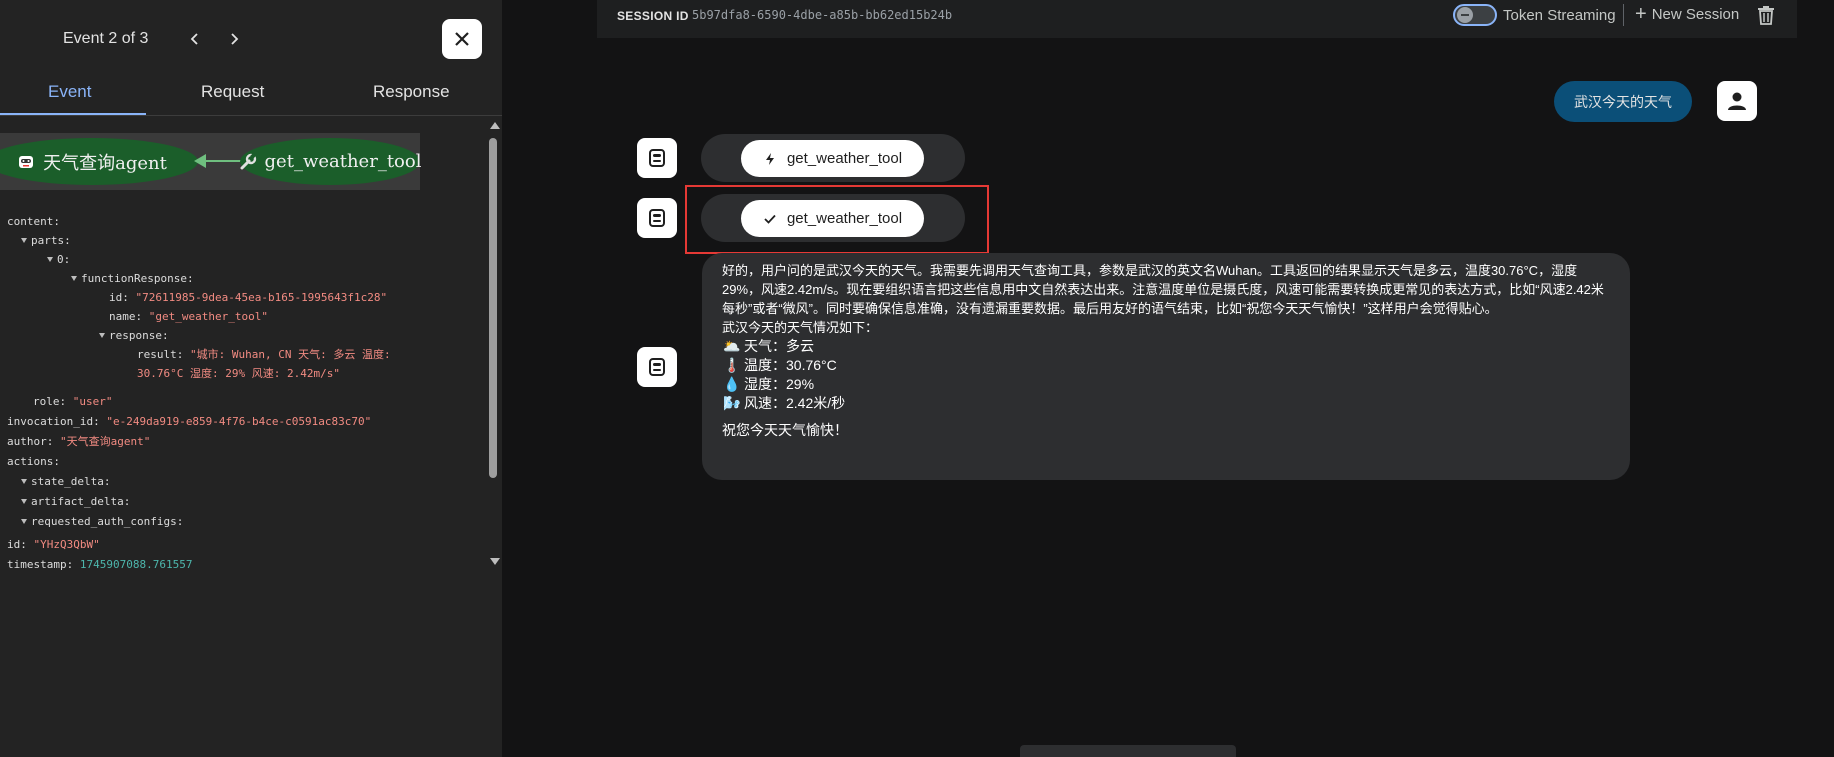 The image size is (1834, 757). I want to click on user-message-bubble: 武汉今天的天气, so click(1623, 101).